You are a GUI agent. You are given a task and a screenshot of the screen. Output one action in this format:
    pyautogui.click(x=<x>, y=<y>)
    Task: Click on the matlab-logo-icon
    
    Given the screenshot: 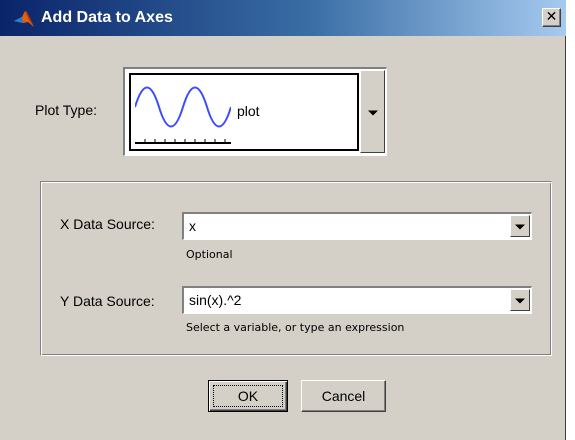 What is the action you would take?
    pyautogui.click(x=24, y=19)
    